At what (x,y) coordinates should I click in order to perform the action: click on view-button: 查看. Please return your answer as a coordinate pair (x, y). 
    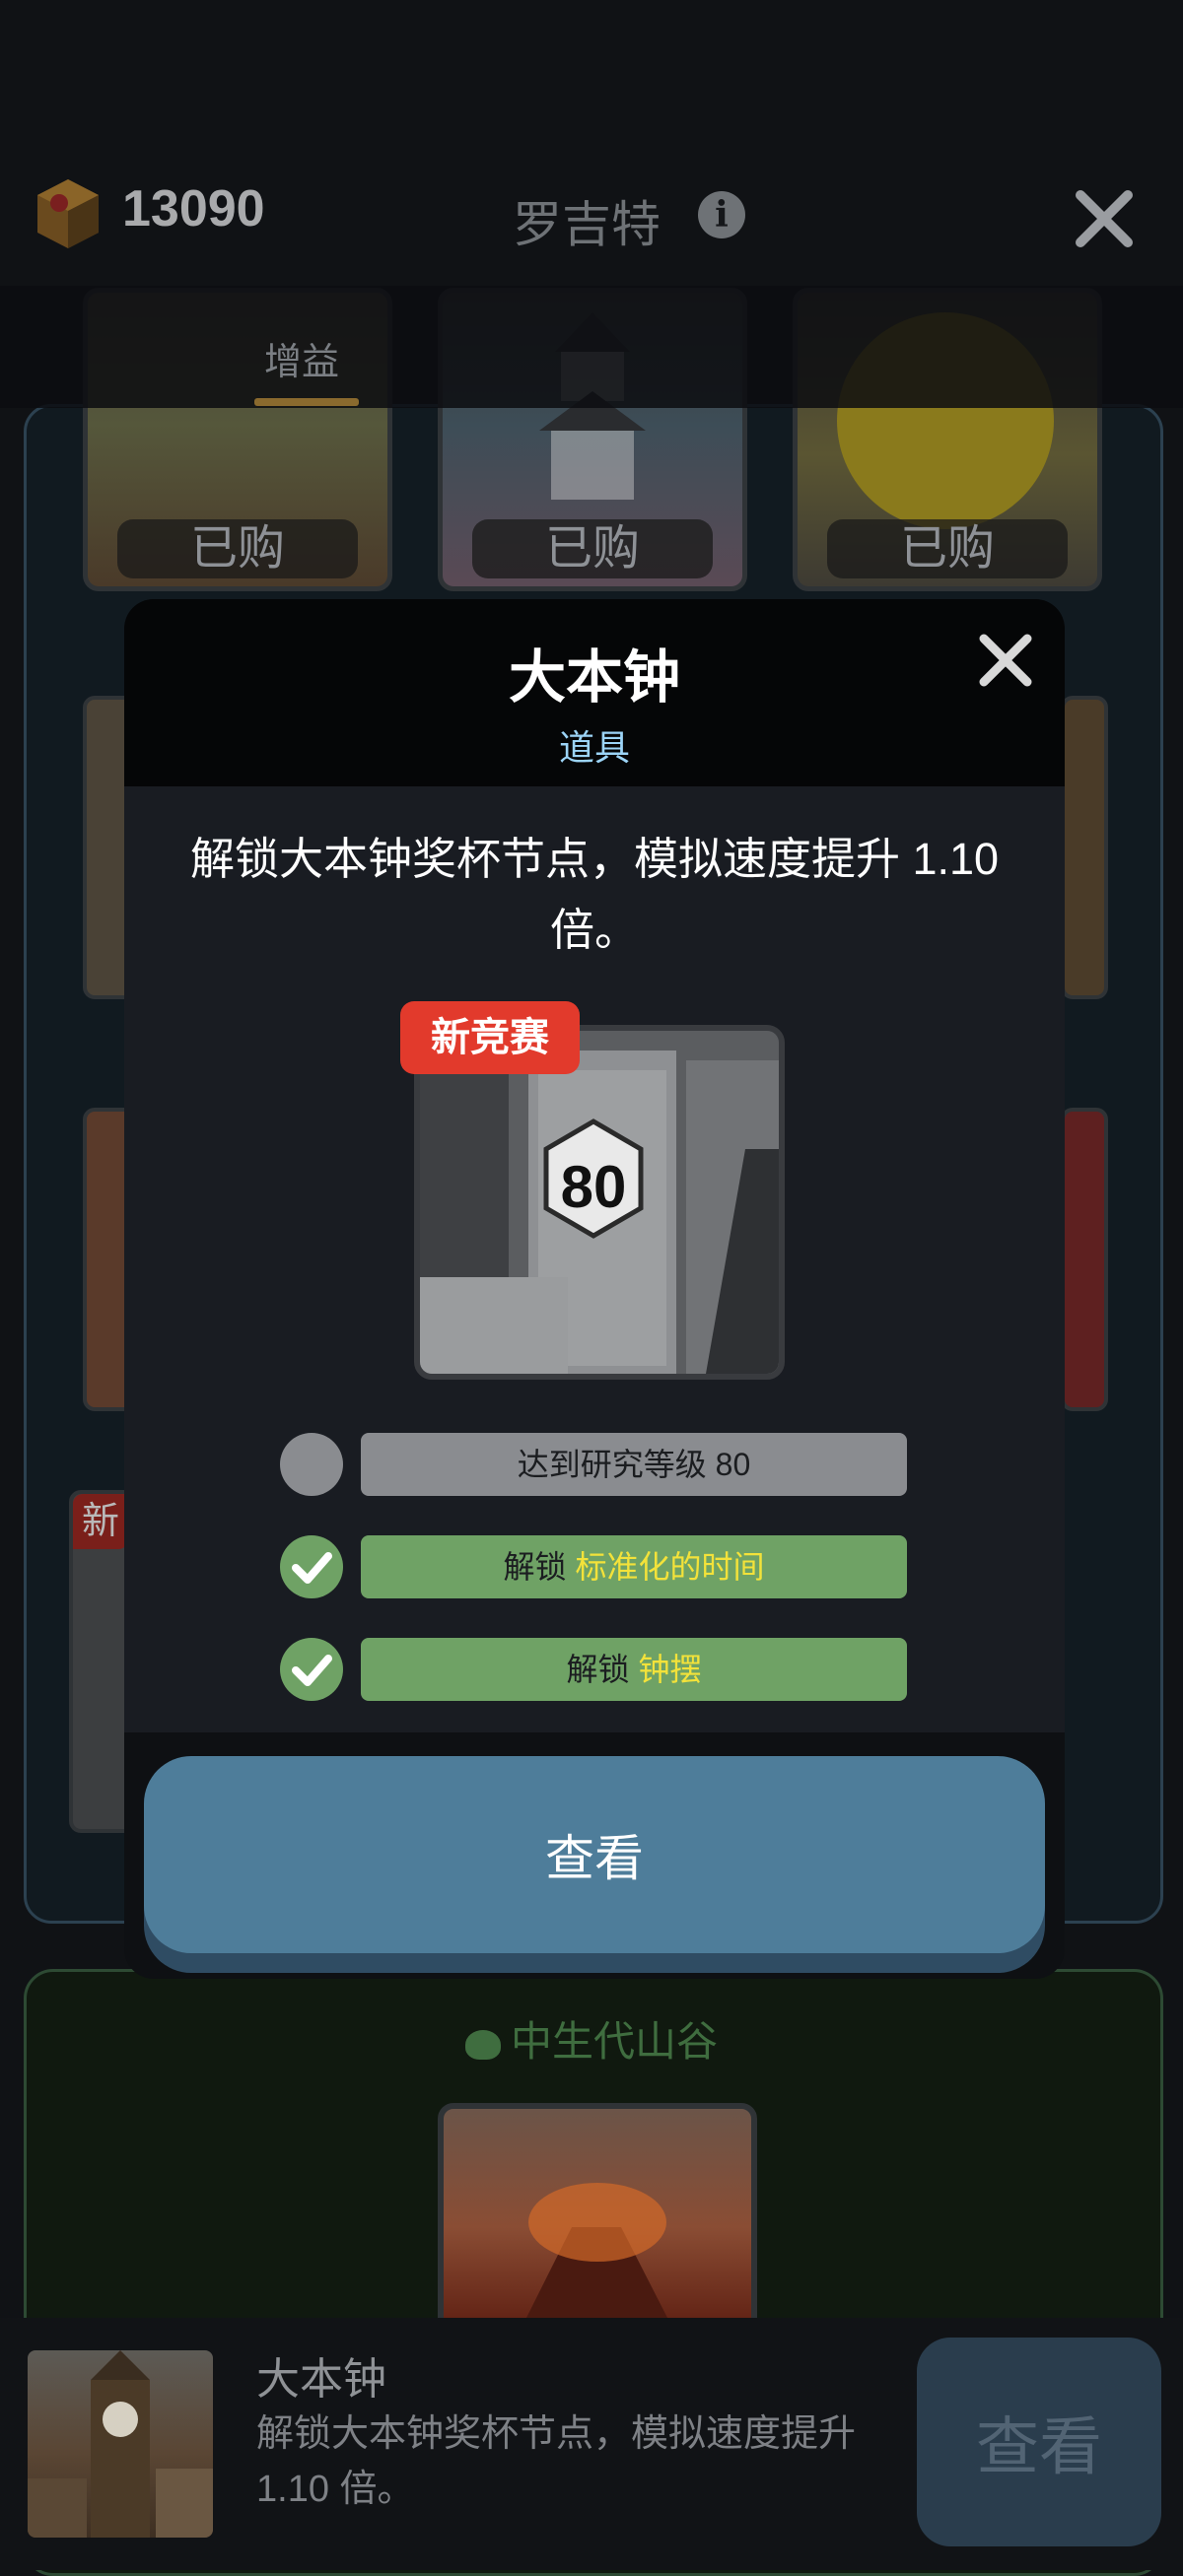
    Looking at the image, I should click on (594, 1855).